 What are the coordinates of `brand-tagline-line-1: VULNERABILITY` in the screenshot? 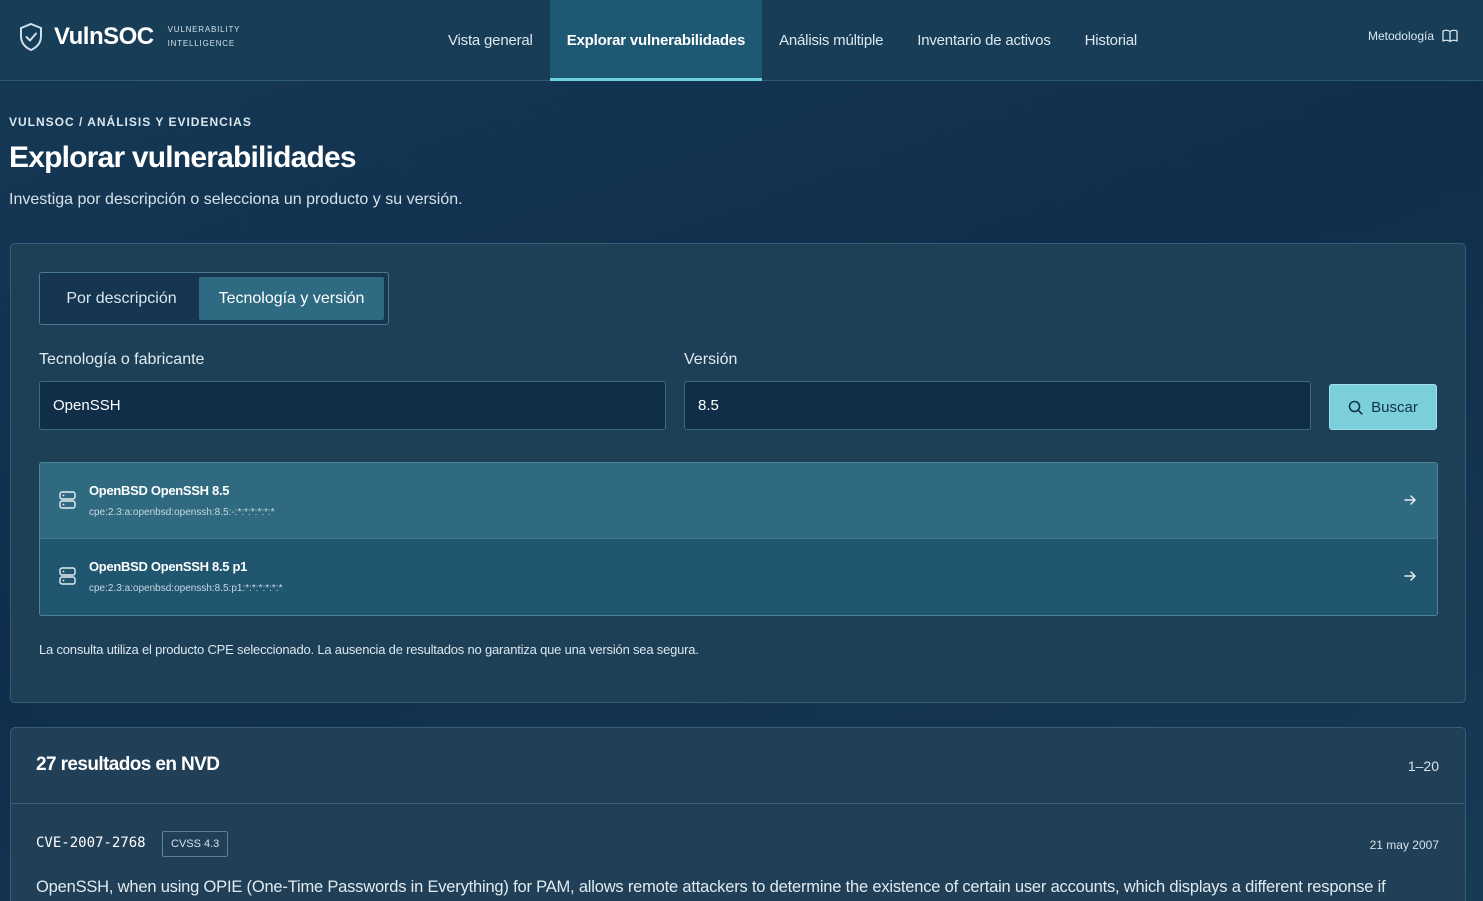 It's located at (204, 29).